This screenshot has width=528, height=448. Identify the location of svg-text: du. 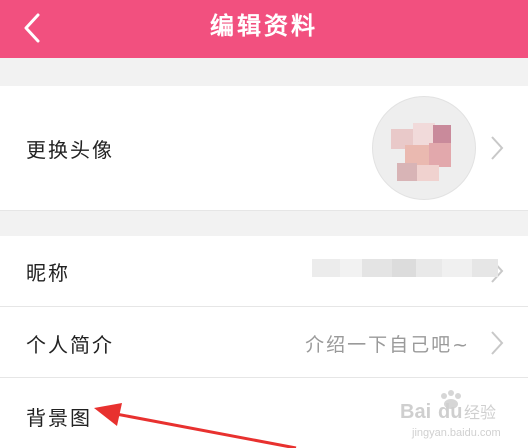
(450, 412).